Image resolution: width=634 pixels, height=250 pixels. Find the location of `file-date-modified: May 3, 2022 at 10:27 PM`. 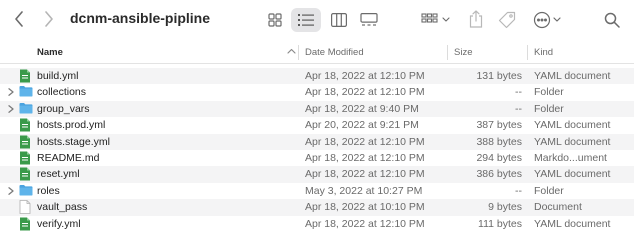

file-date-modified: May 3, 2022 at 10:27 PM is located at coordinates (364, 190).